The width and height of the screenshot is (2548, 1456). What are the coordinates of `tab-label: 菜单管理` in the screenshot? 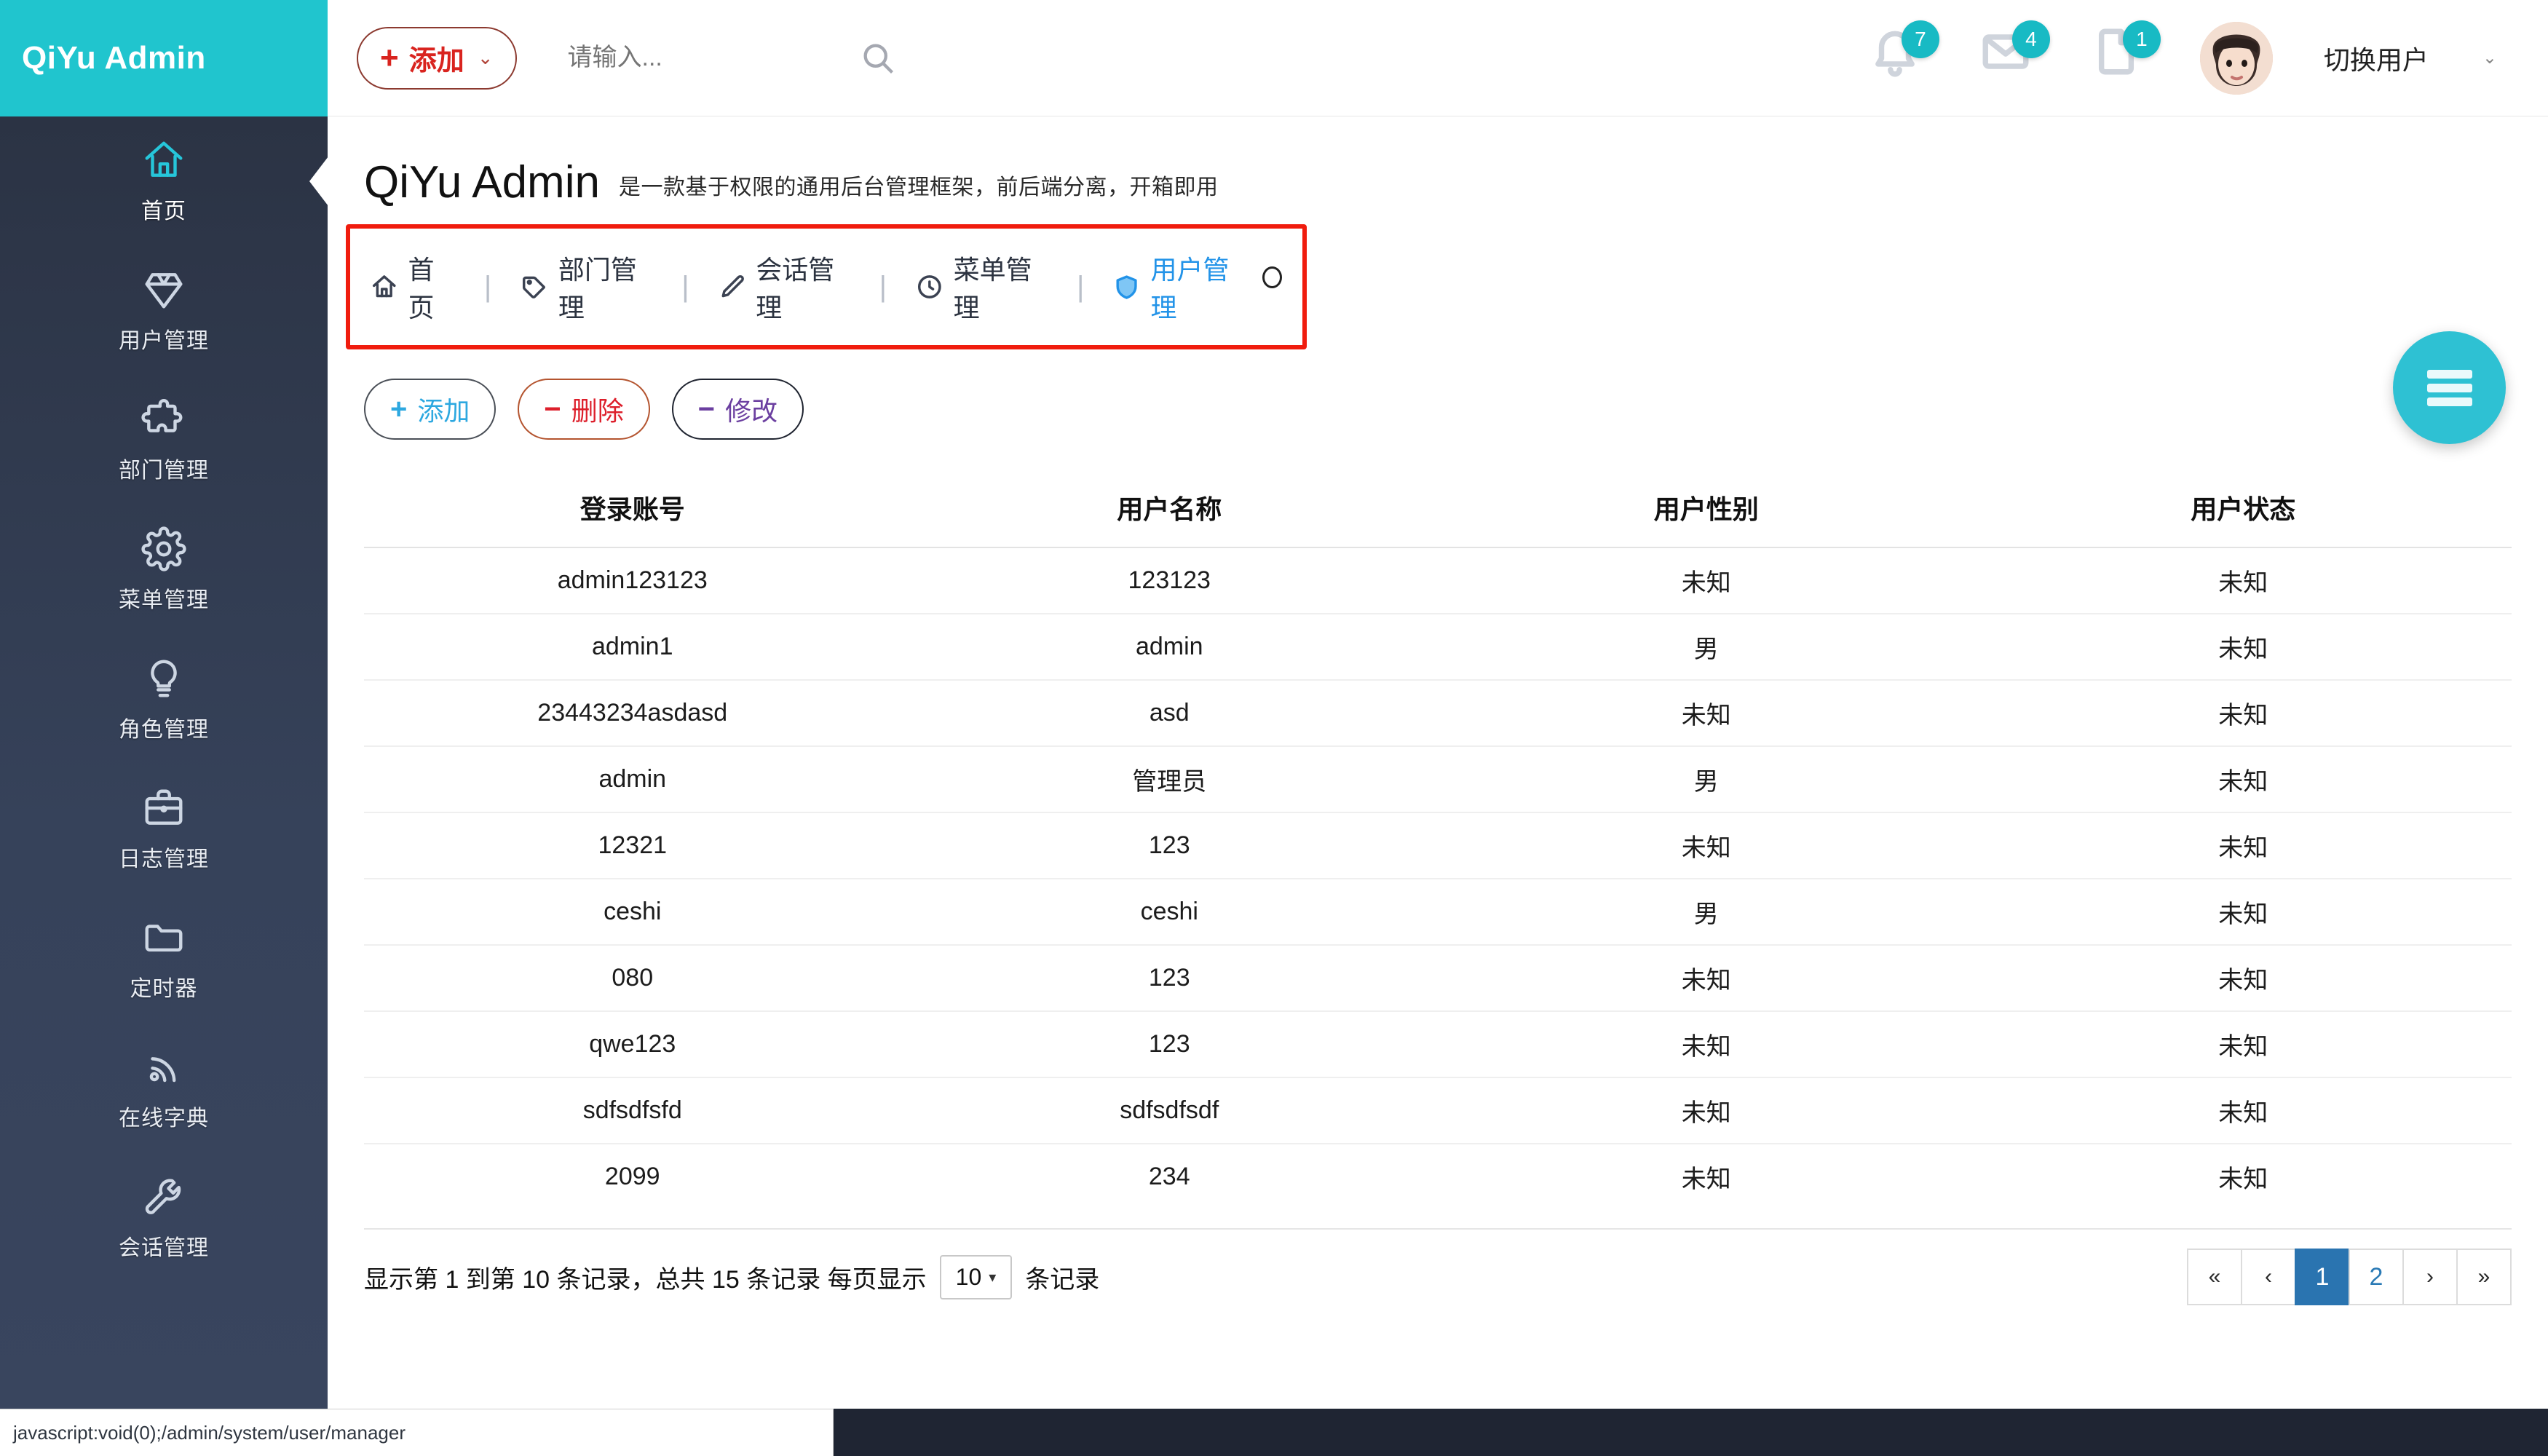 It's located at (992, 289).